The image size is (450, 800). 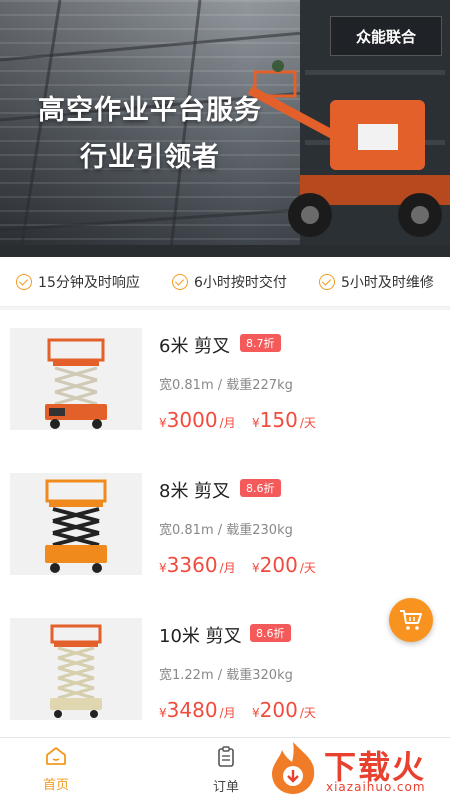 I want to click on banner-headline-line1: 高空作业平台服务, so click(x=150, y=110).